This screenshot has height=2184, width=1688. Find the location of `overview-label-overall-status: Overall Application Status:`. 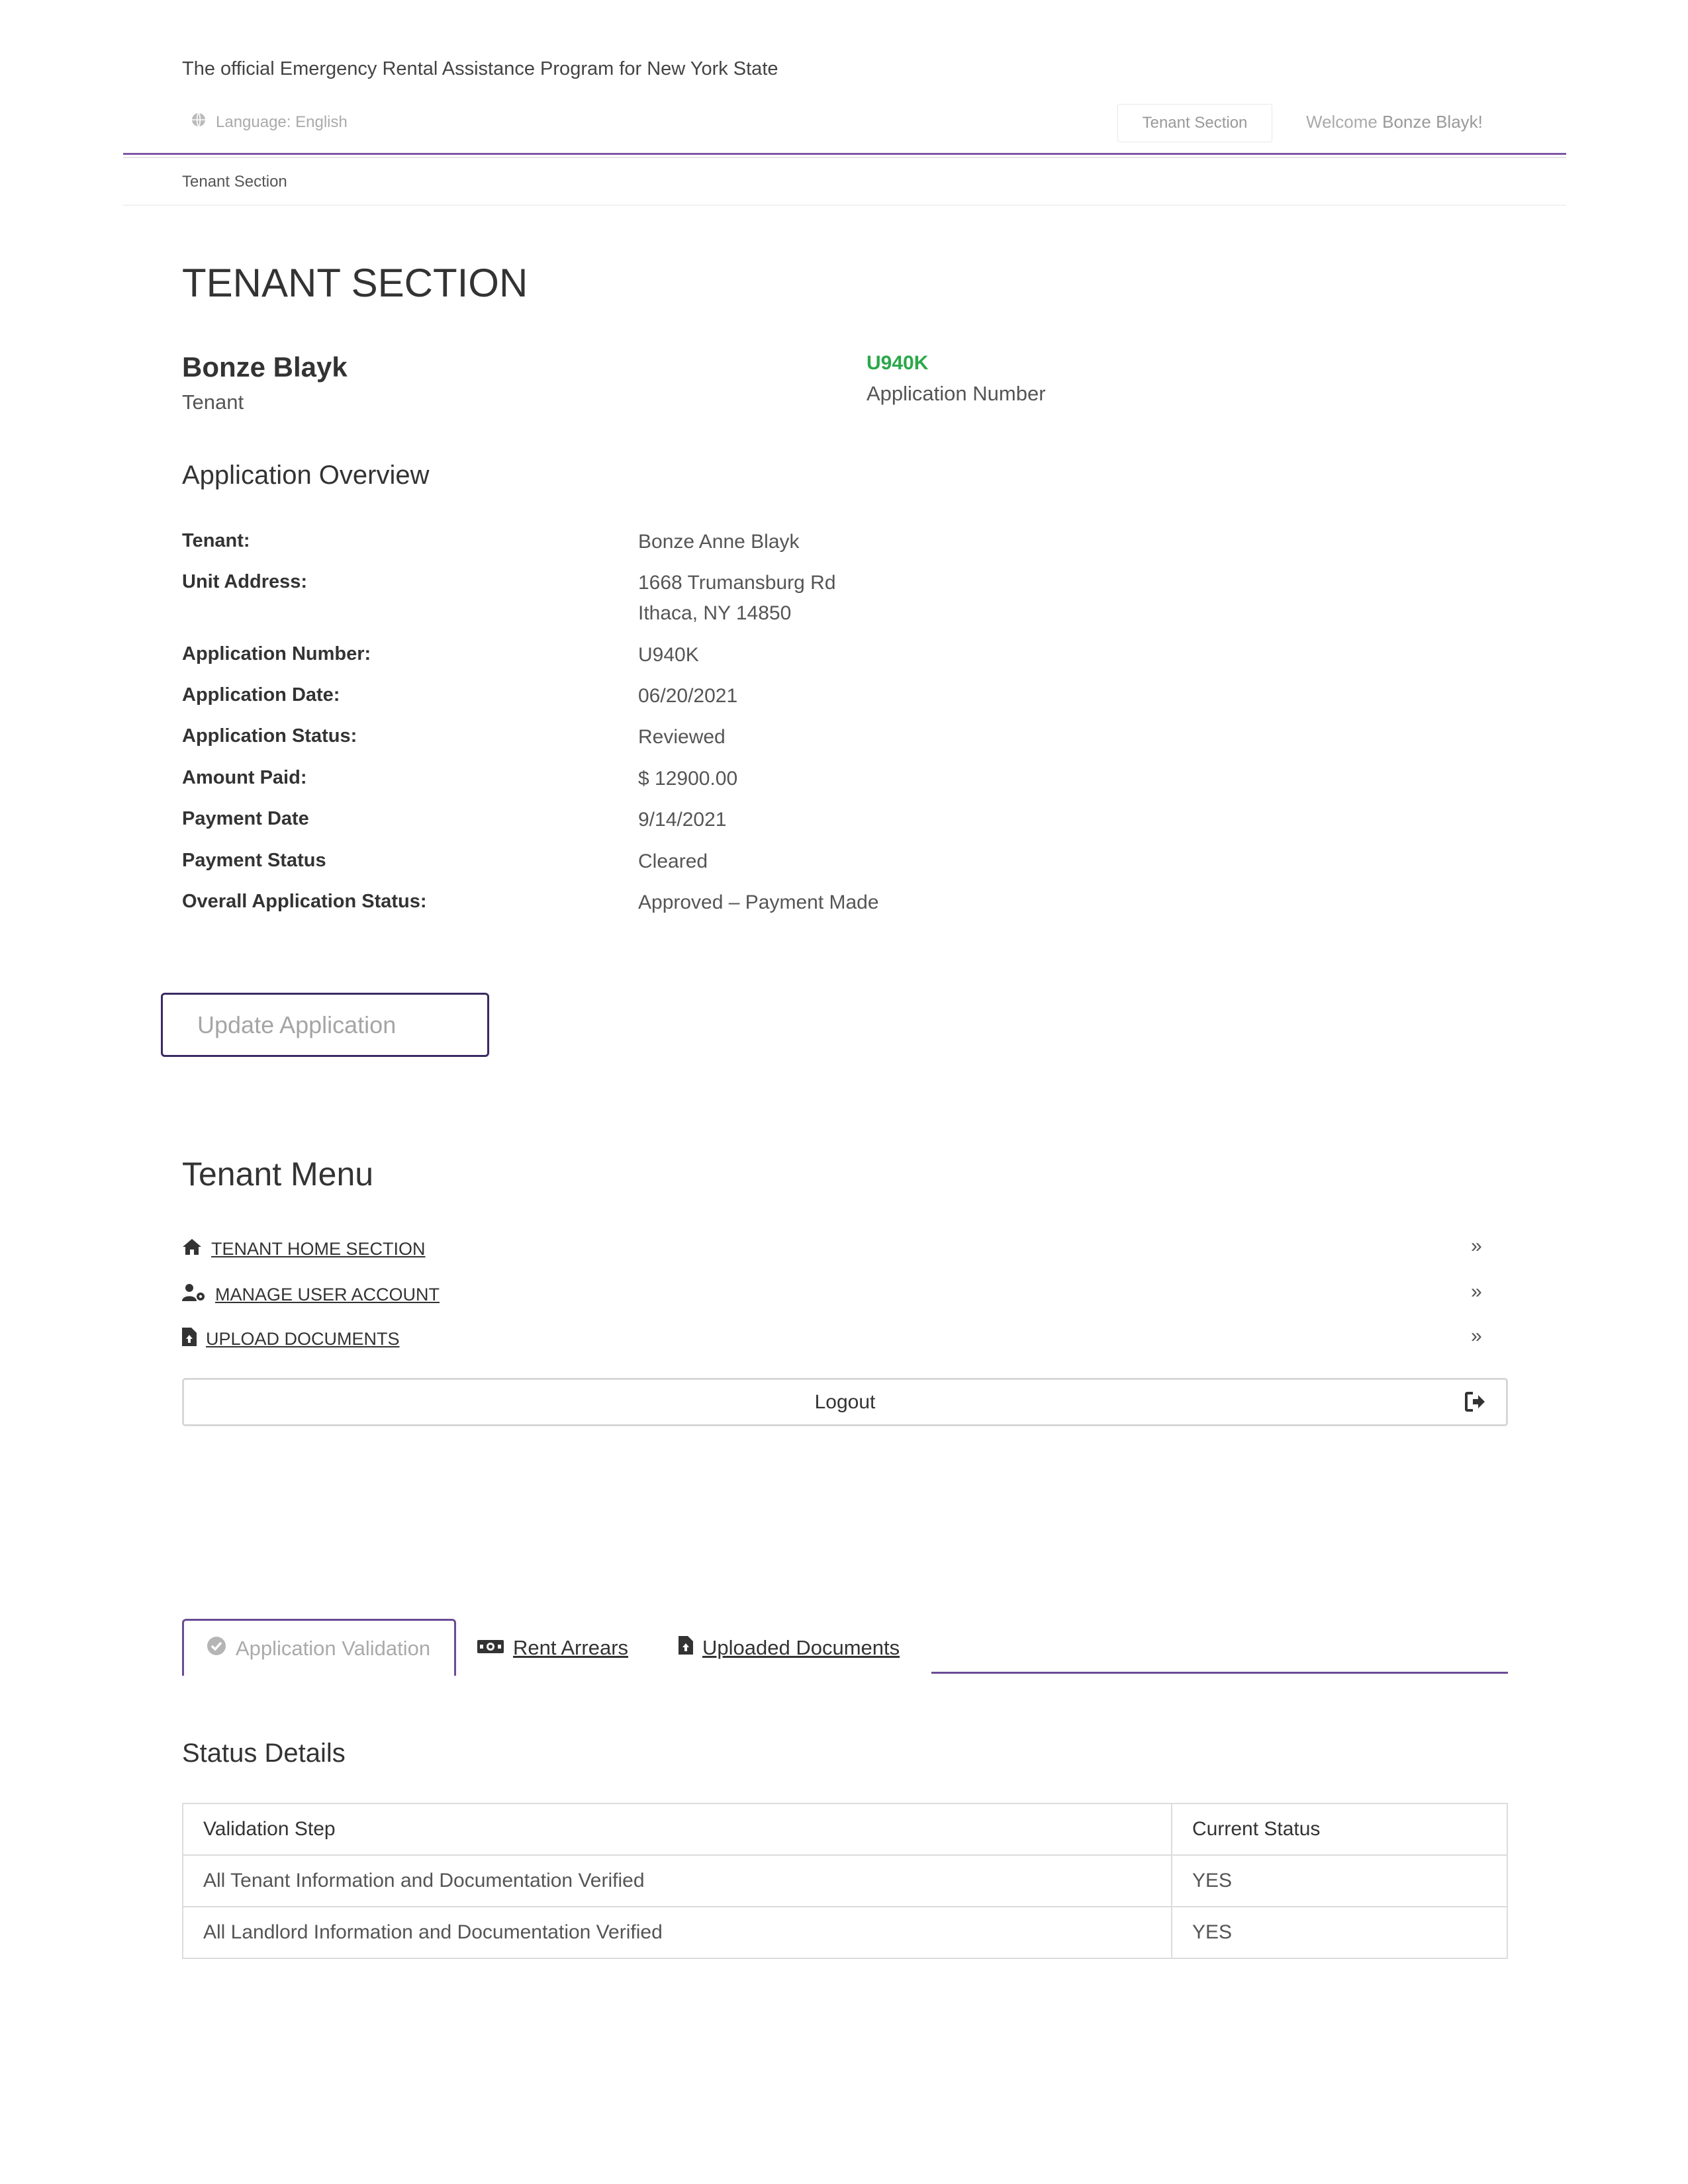

overview-label-overall-status: Overall Application Status: is located at coordinates (304, 901).